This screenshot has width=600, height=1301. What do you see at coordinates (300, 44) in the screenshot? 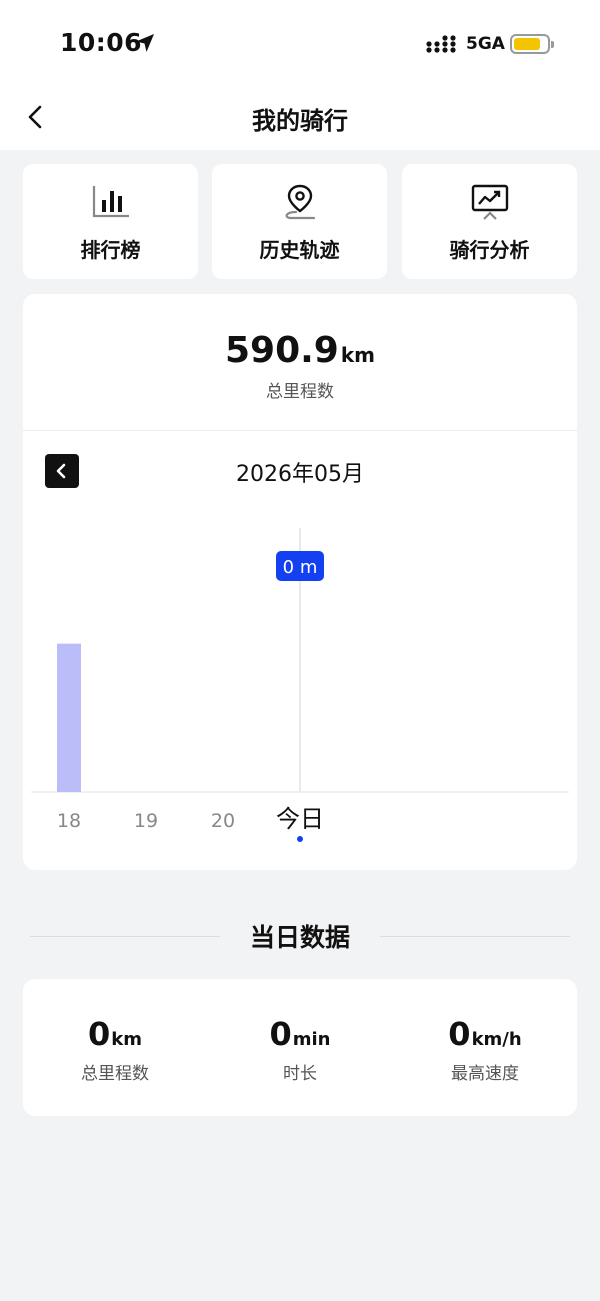
I see `status-bar: 10:06 5GA` at bounding box center [300, 44].